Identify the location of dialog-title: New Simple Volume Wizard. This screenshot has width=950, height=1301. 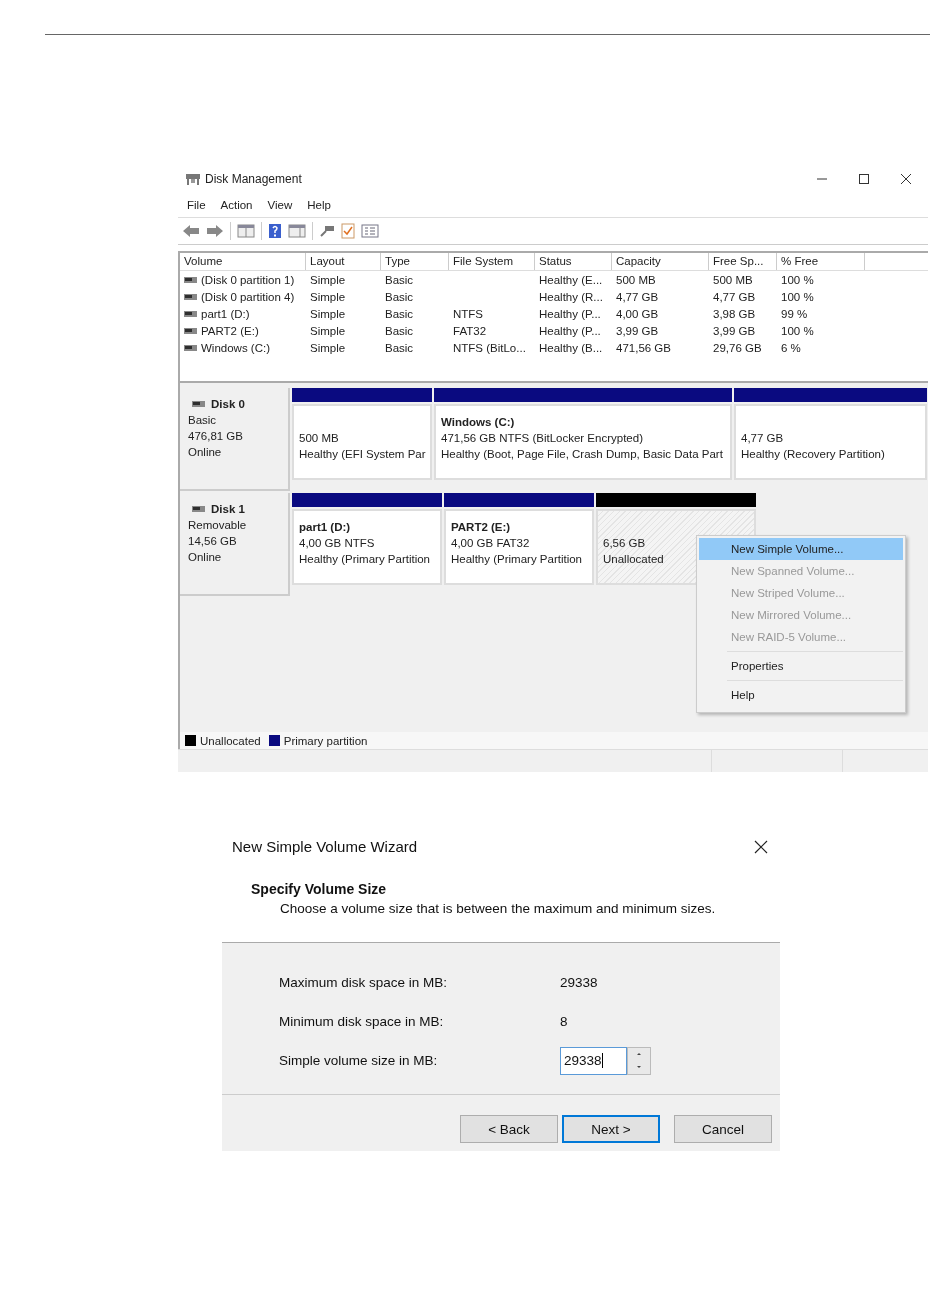
(325, 846).